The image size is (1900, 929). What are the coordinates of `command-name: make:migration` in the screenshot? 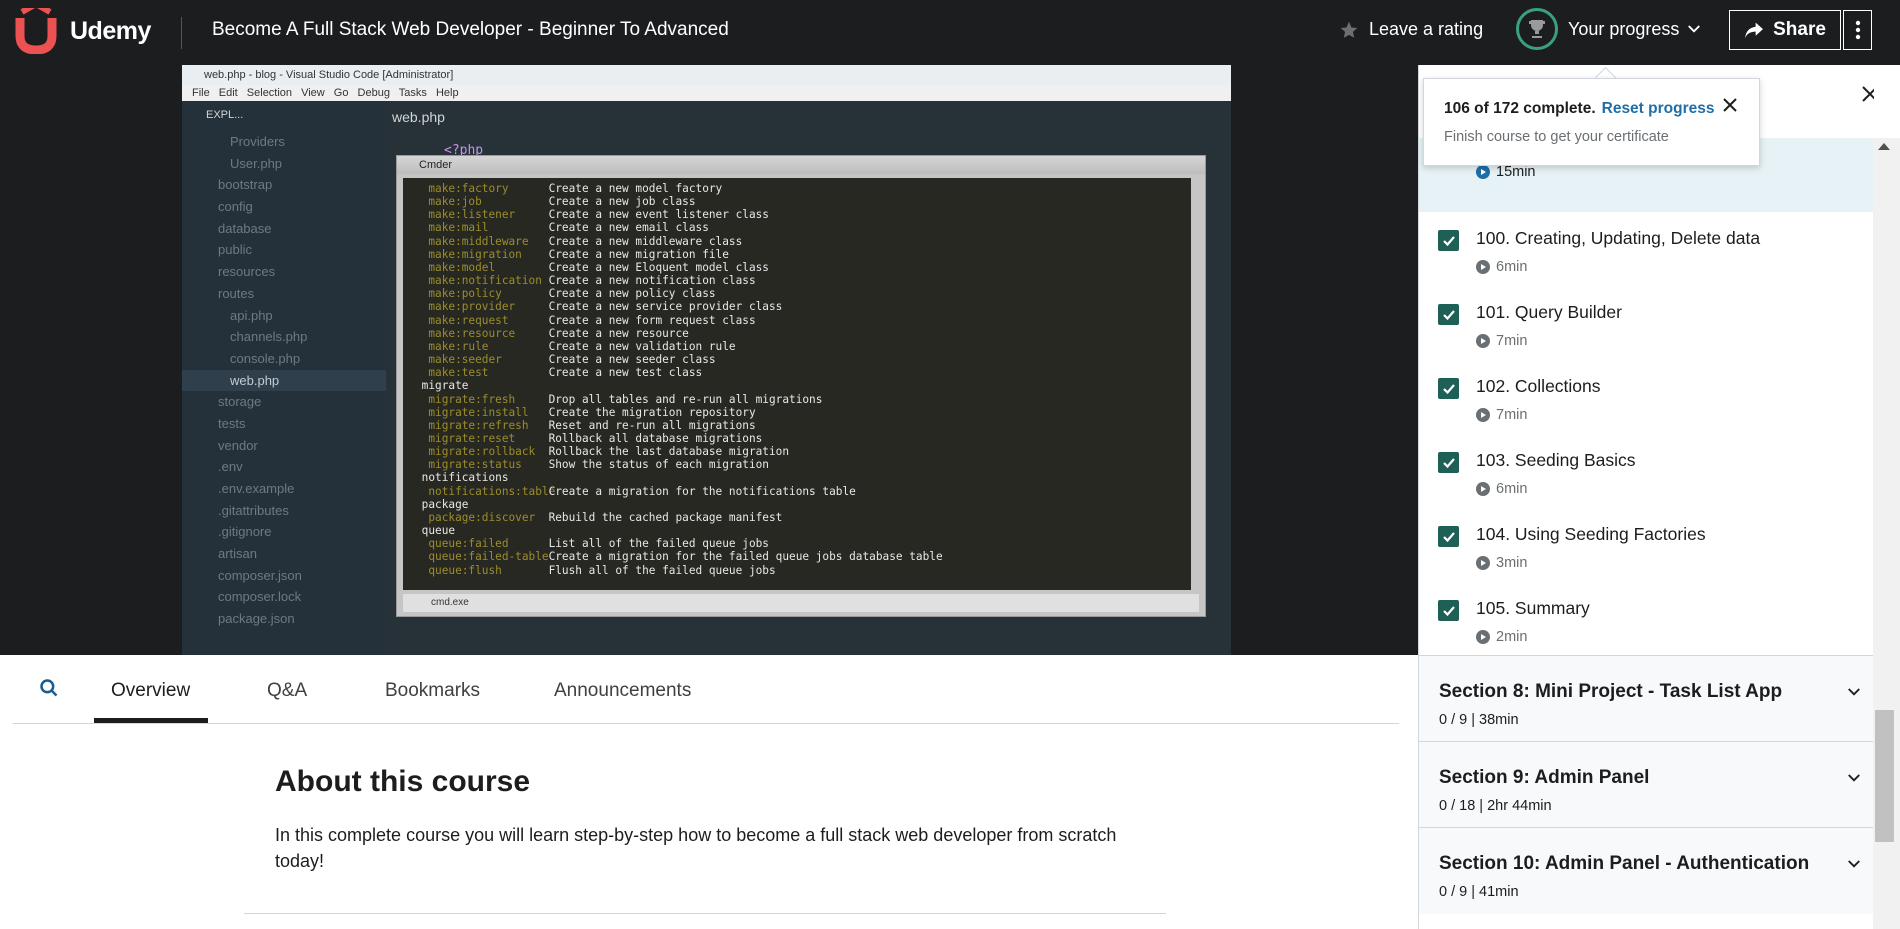 It's located at (468, 254).